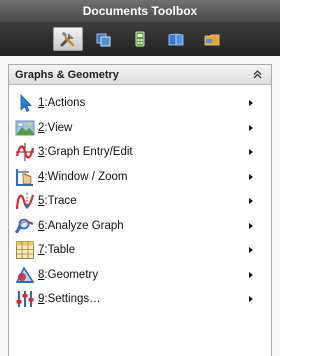 This screenshot has width=320, height=356. What do you see at coordinates (140, 250) in the screenshot?
I see `menu-item-table: 7:Table` at bounding box center [140, 250].